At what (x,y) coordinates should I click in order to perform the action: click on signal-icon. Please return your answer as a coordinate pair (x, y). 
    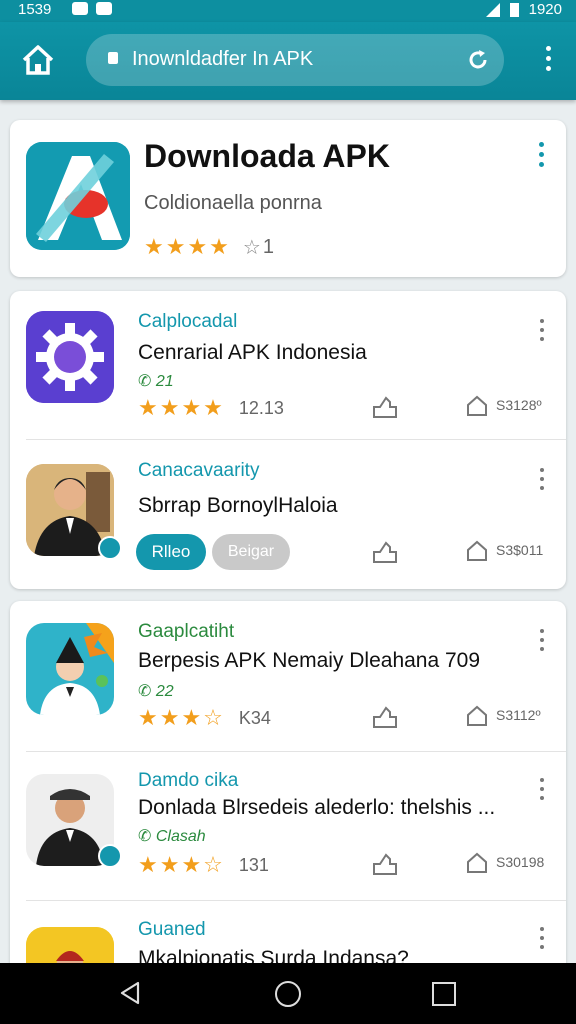
    Looking at the image, I should click on (492, 9).